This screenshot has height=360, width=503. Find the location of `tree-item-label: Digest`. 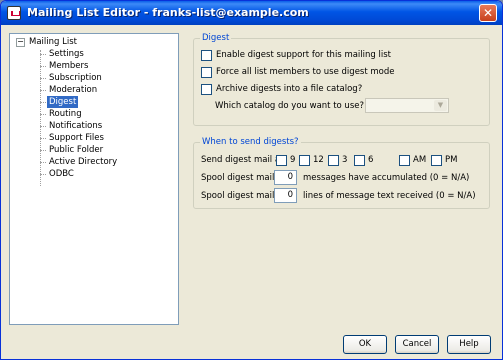

tree-item-label: Digest is located at coordinates (63, 102).